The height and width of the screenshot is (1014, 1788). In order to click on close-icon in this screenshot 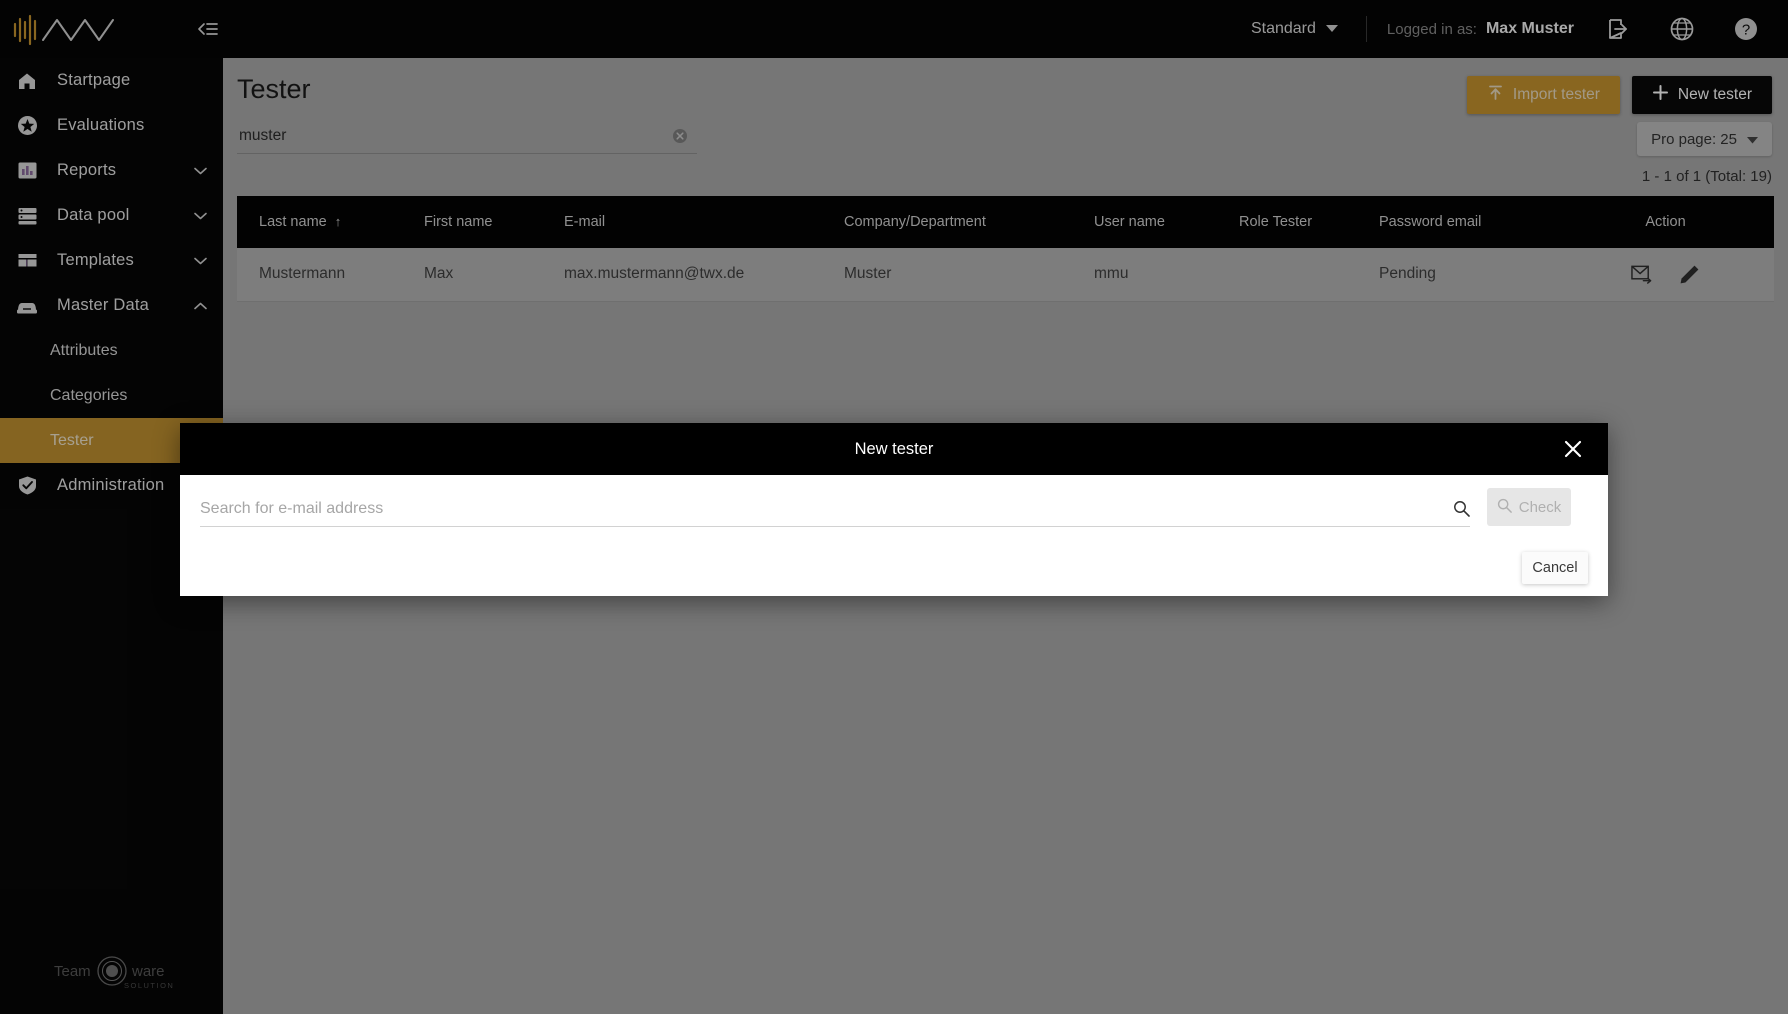, I will do `click(1573, 449)`.